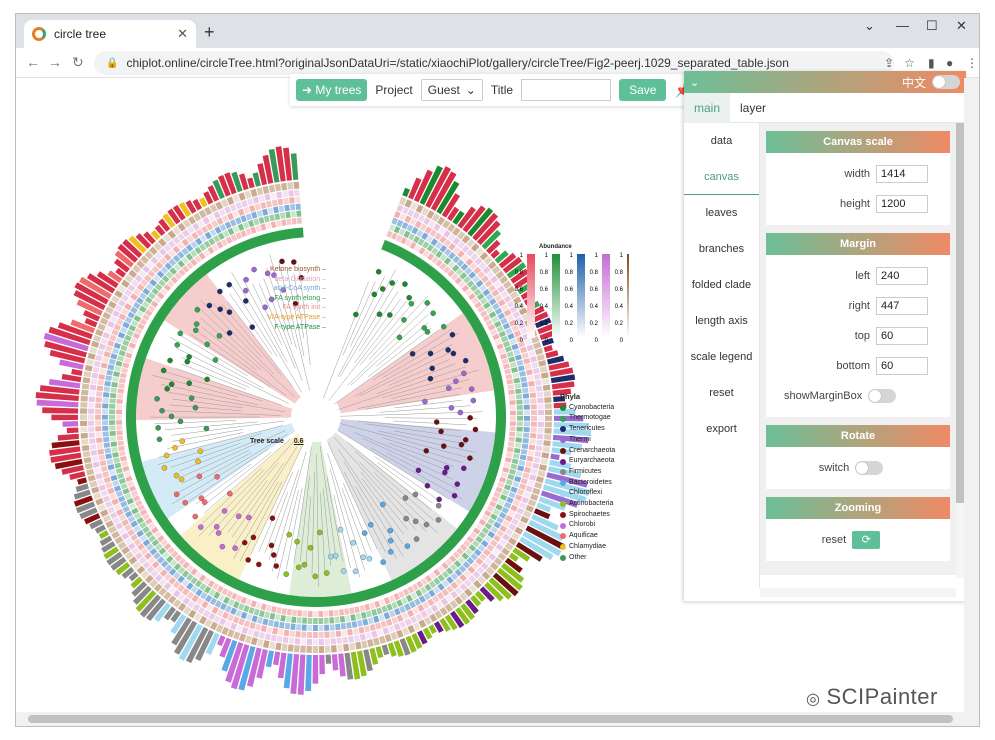  I want to click on abundance-bar, so click(301, 674).